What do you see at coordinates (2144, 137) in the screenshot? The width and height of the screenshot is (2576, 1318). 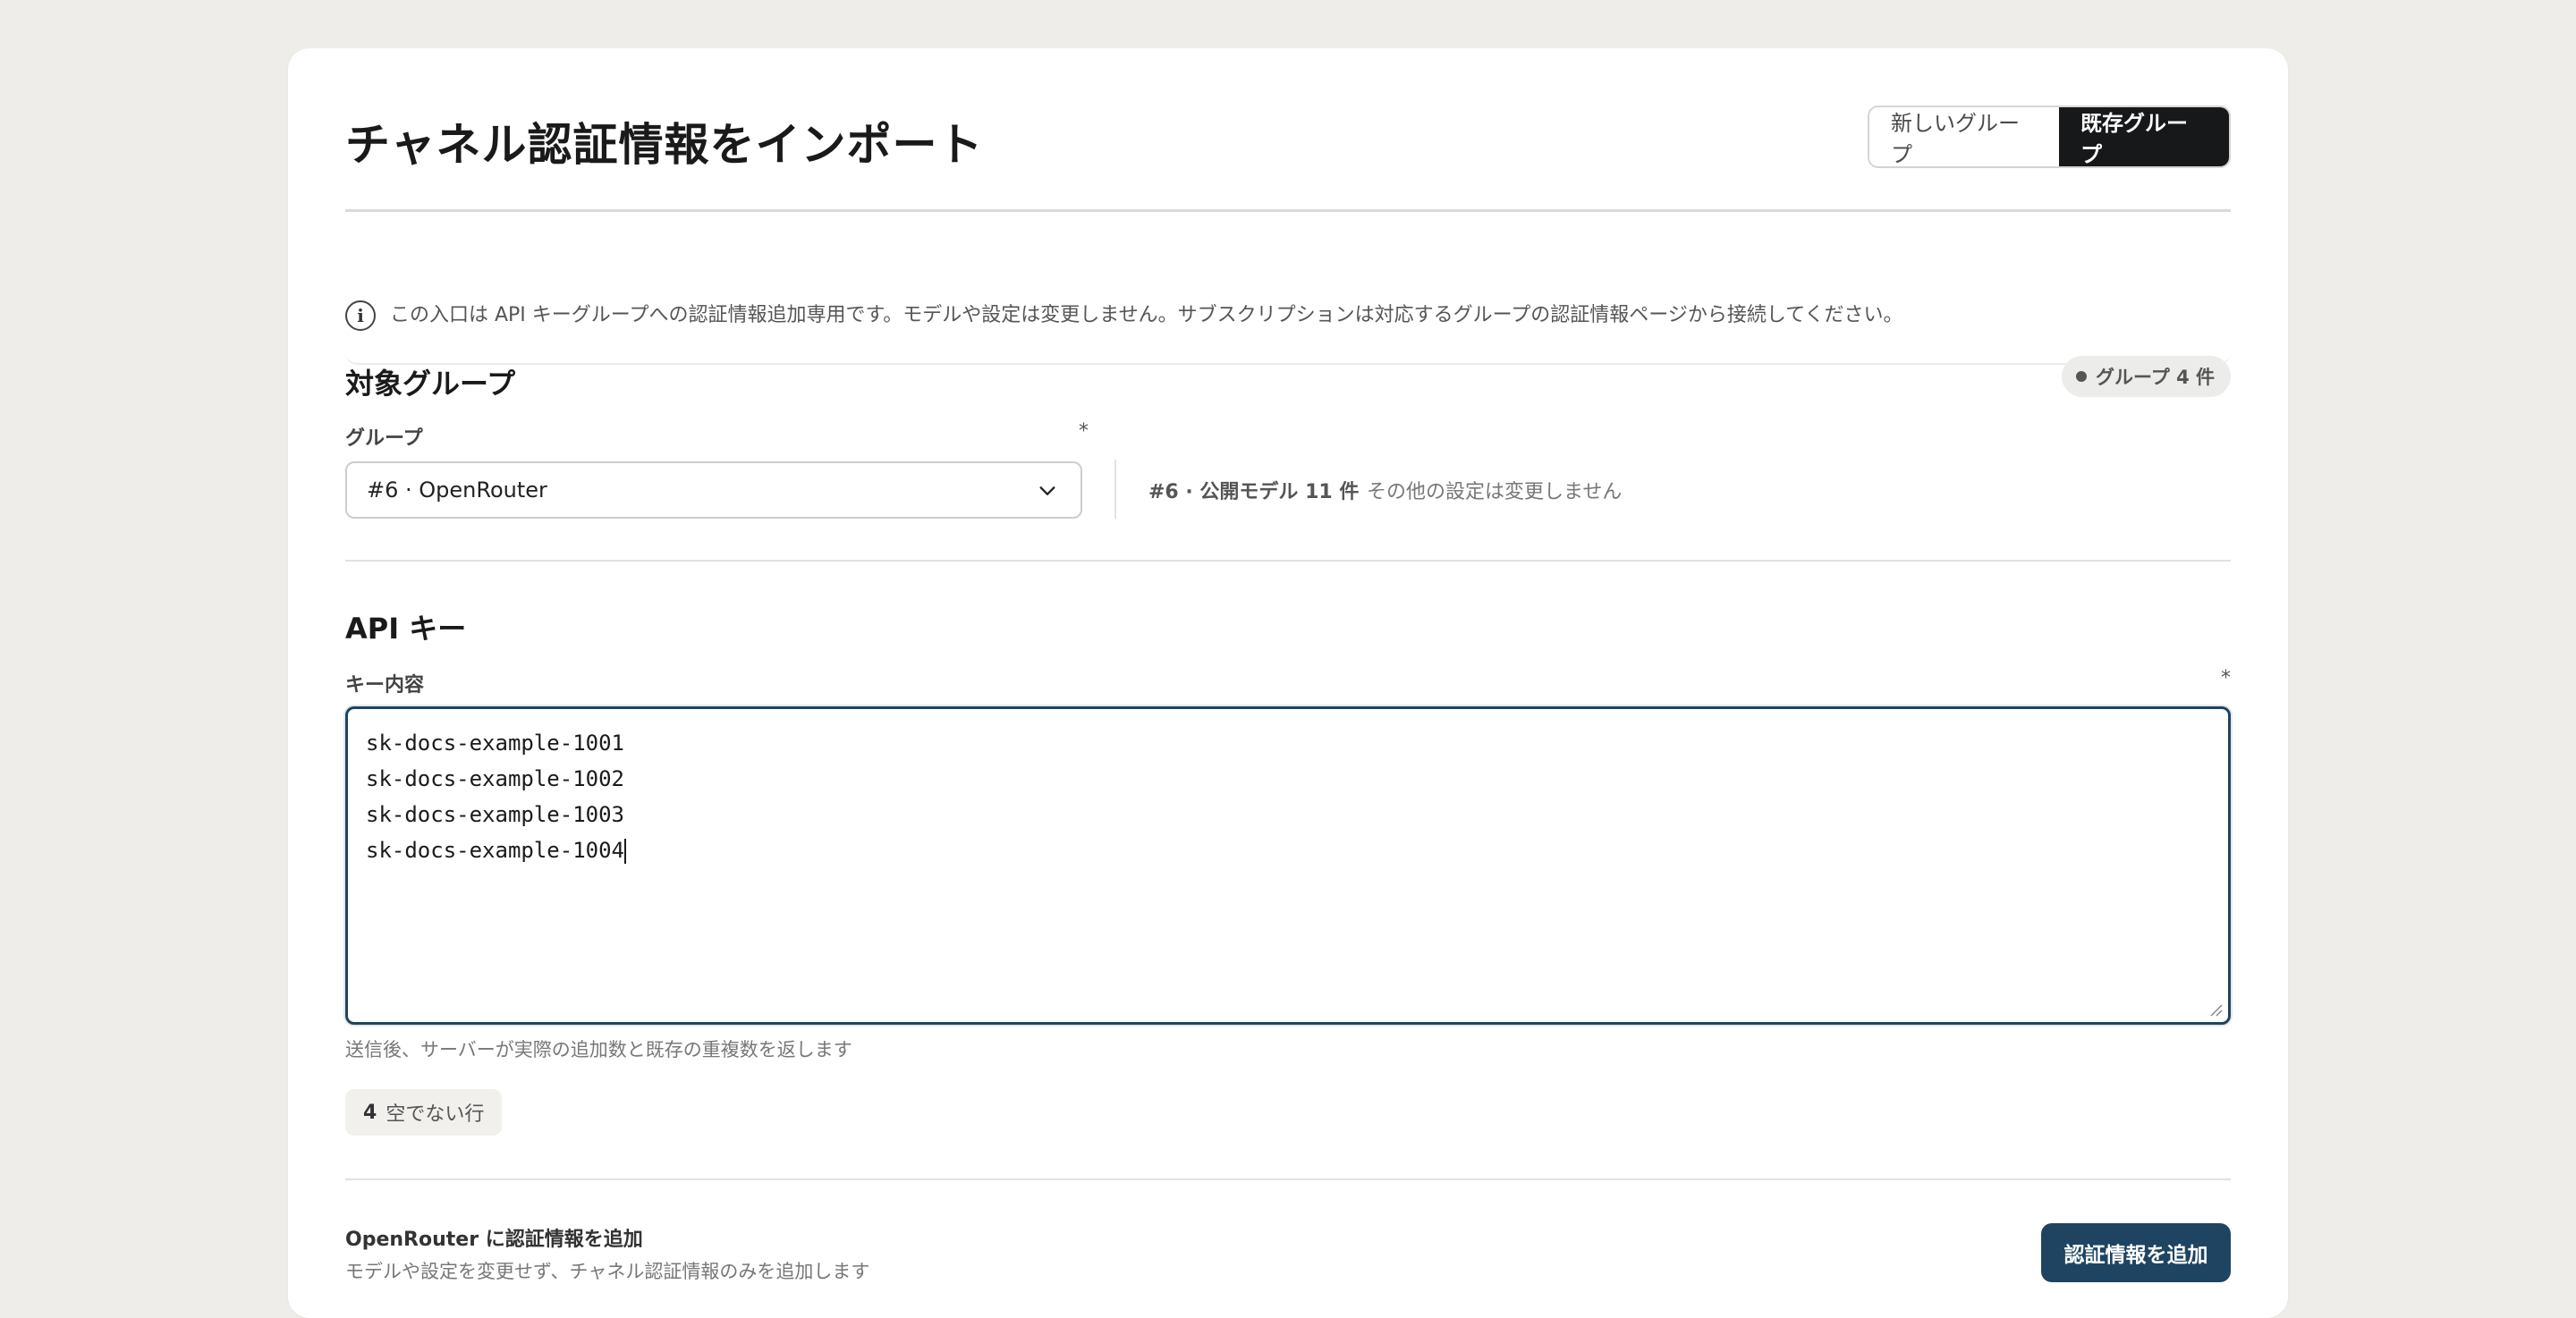 I see `existing-group-toggle-button: 既存グループ` at bounding box center [2144, 137].